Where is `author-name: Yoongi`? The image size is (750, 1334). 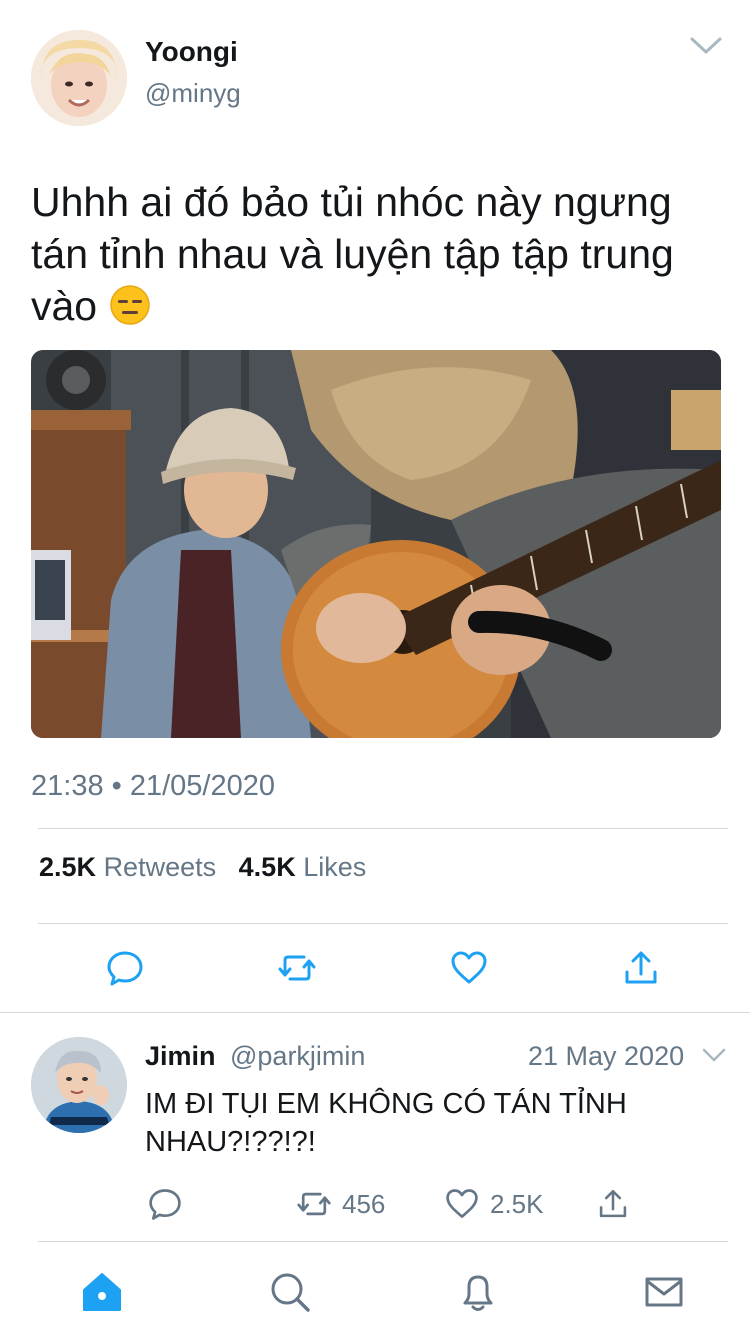
author-name: Yoongi is located at coordinates (191, 52).